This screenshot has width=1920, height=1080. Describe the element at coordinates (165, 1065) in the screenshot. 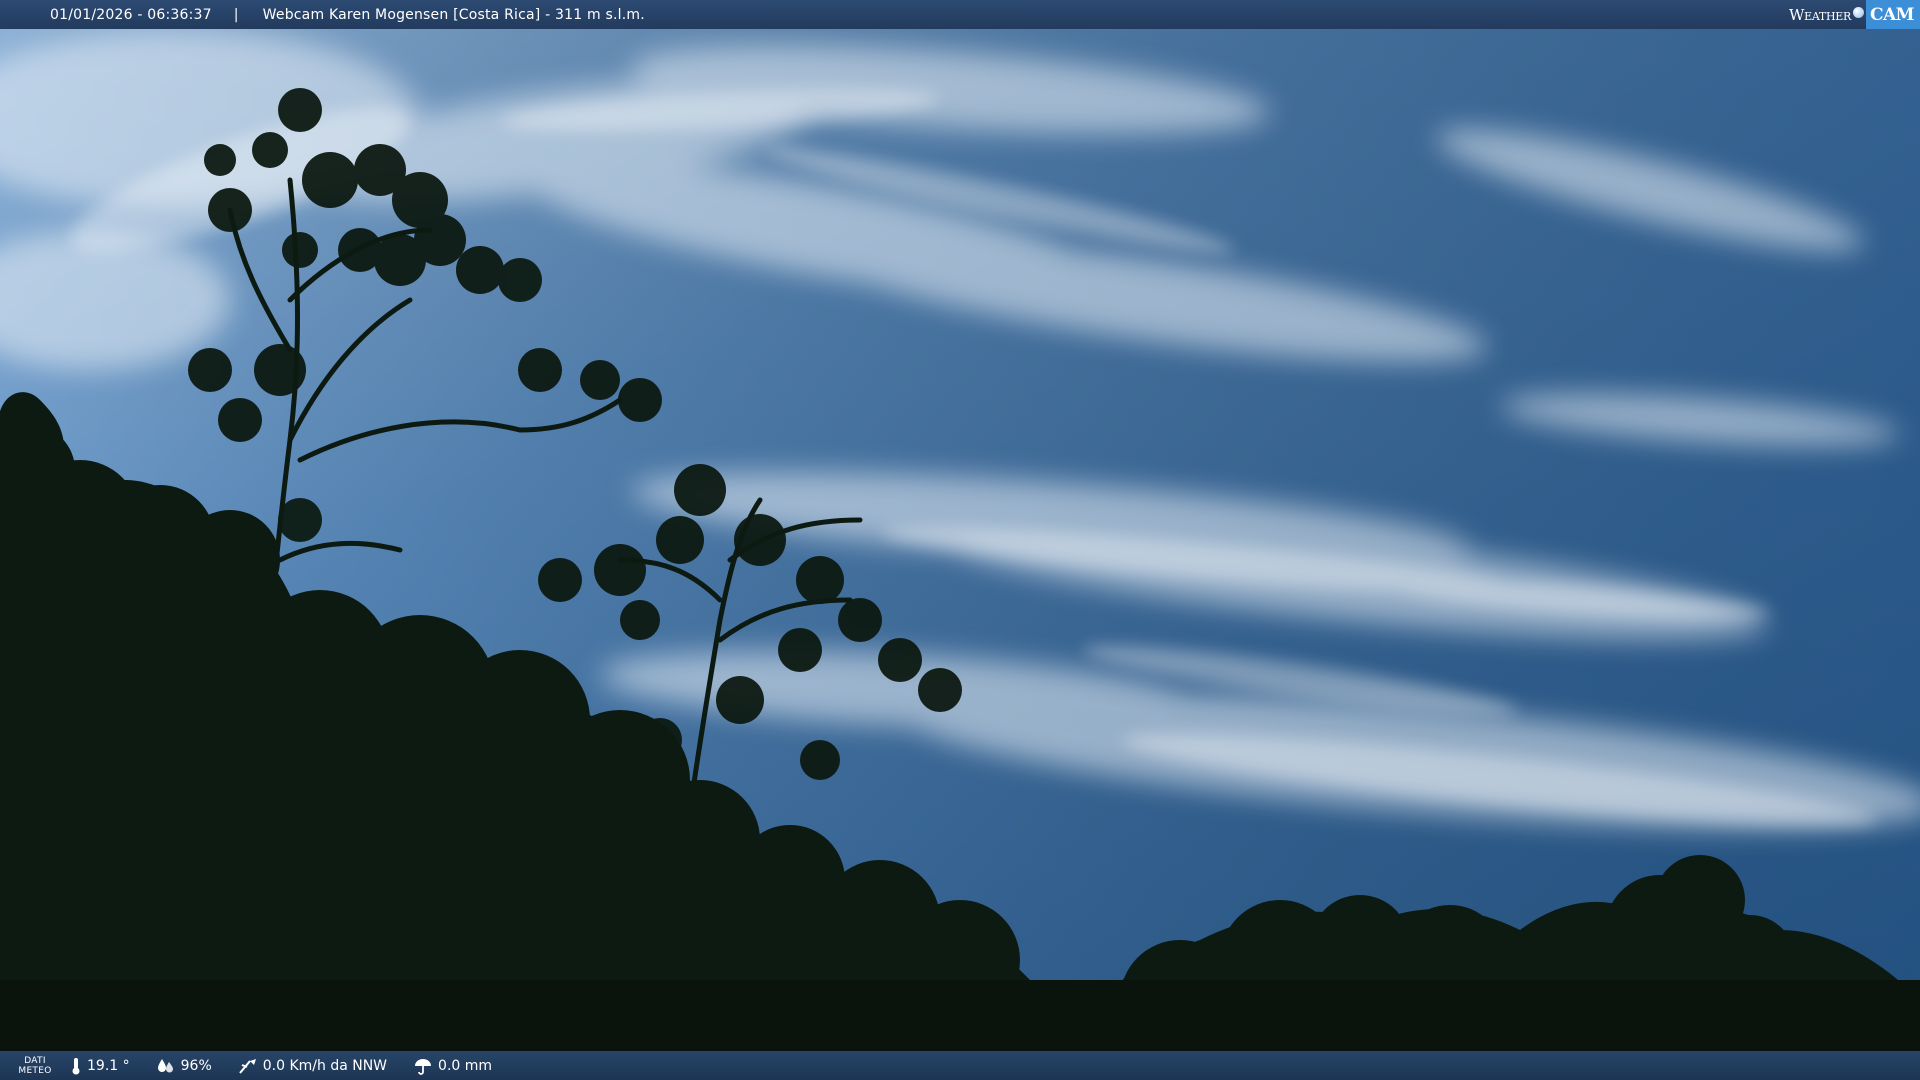

I see `humidity-drop-icon` at that location.